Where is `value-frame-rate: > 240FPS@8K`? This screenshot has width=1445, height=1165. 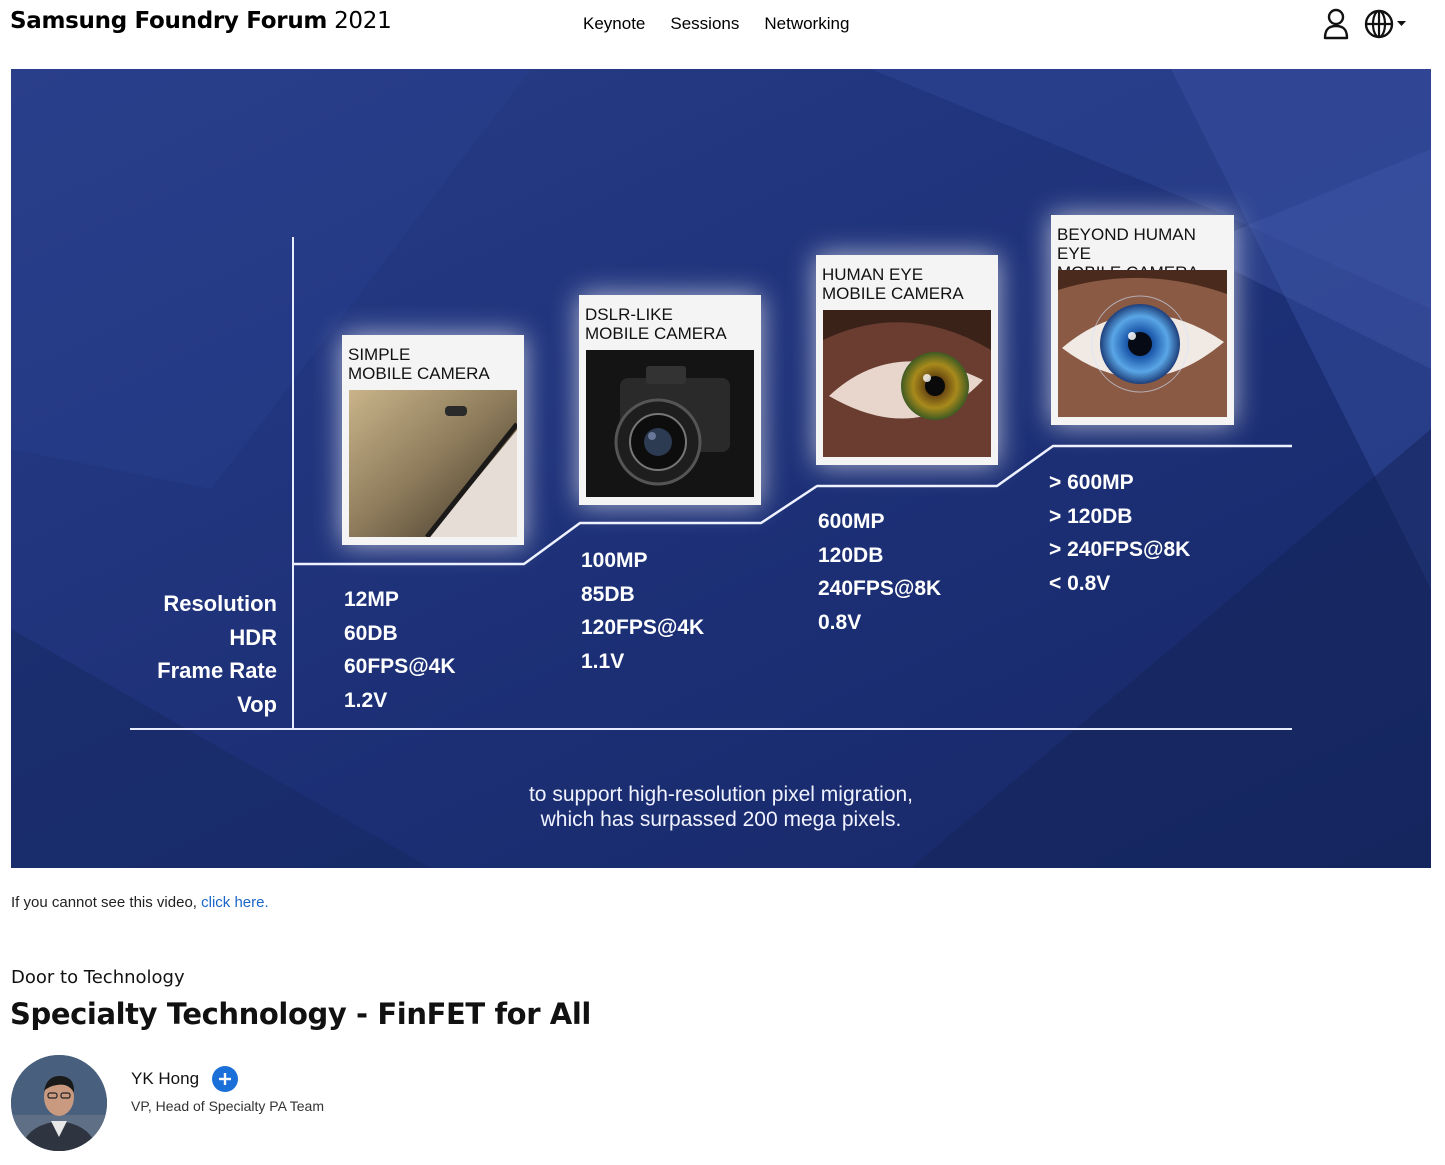
value-frame-rate: > 240FPS@8K is located at coordinates (1120, 549).